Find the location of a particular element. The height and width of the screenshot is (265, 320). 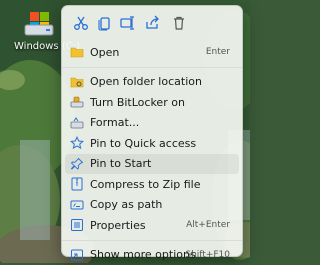

menu-item-shortcut: Alt+Enter is located at coordinates (208, 225).